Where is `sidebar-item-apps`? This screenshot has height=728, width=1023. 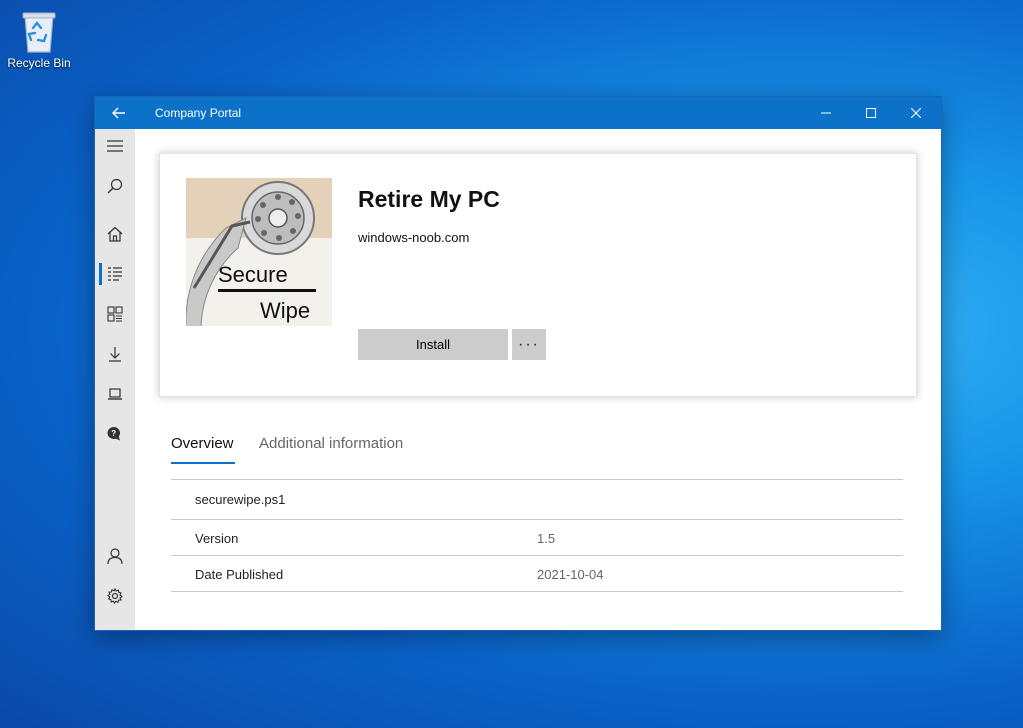
sidebar-item-apps is located at coordinates (115, 274).